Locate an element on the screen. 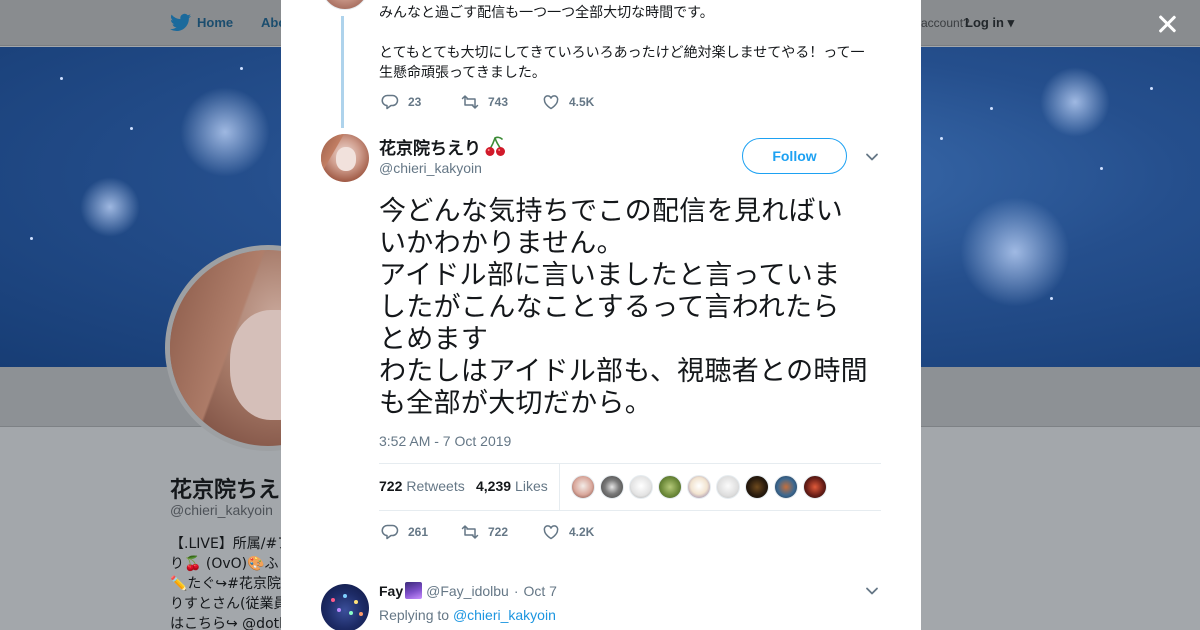 This screenshot has height=630, width=1200. reply-header: Fay @Fay_idolbu · Oct 7 is located at coordinates (468, 590).